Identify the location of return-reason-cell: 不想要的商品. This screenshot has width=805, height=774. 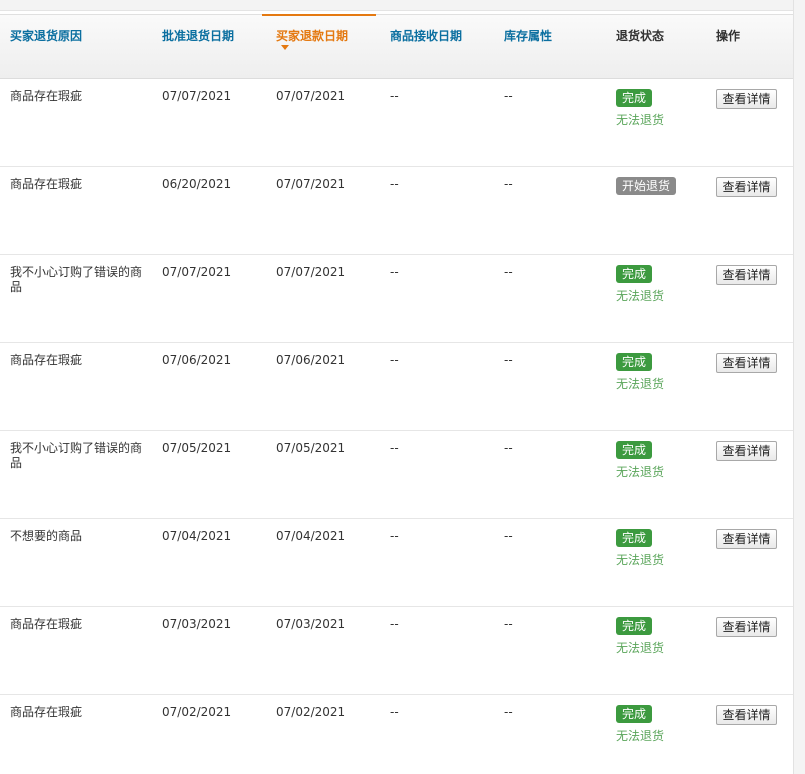
(46, 536).